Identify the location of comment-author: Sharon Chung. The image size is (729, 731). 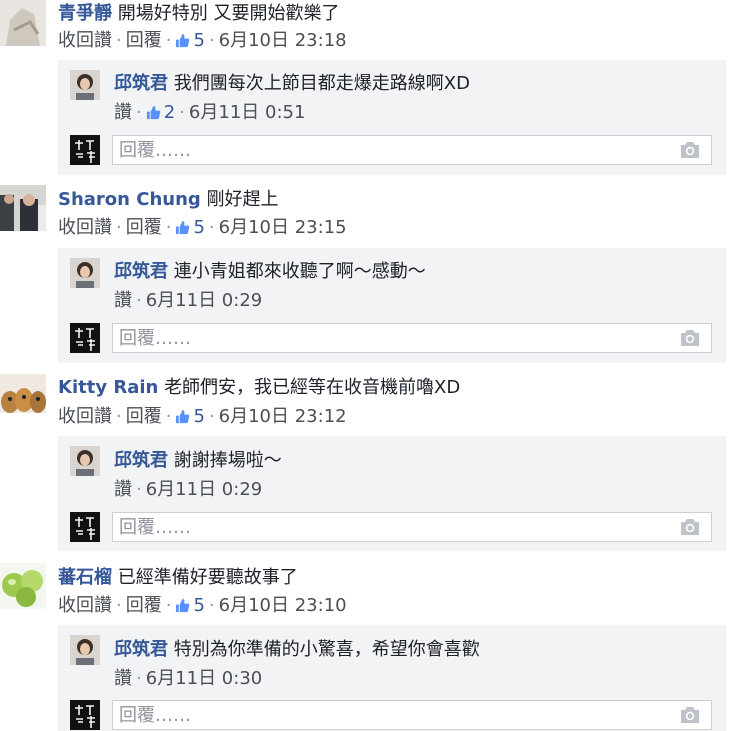
(129, 199).